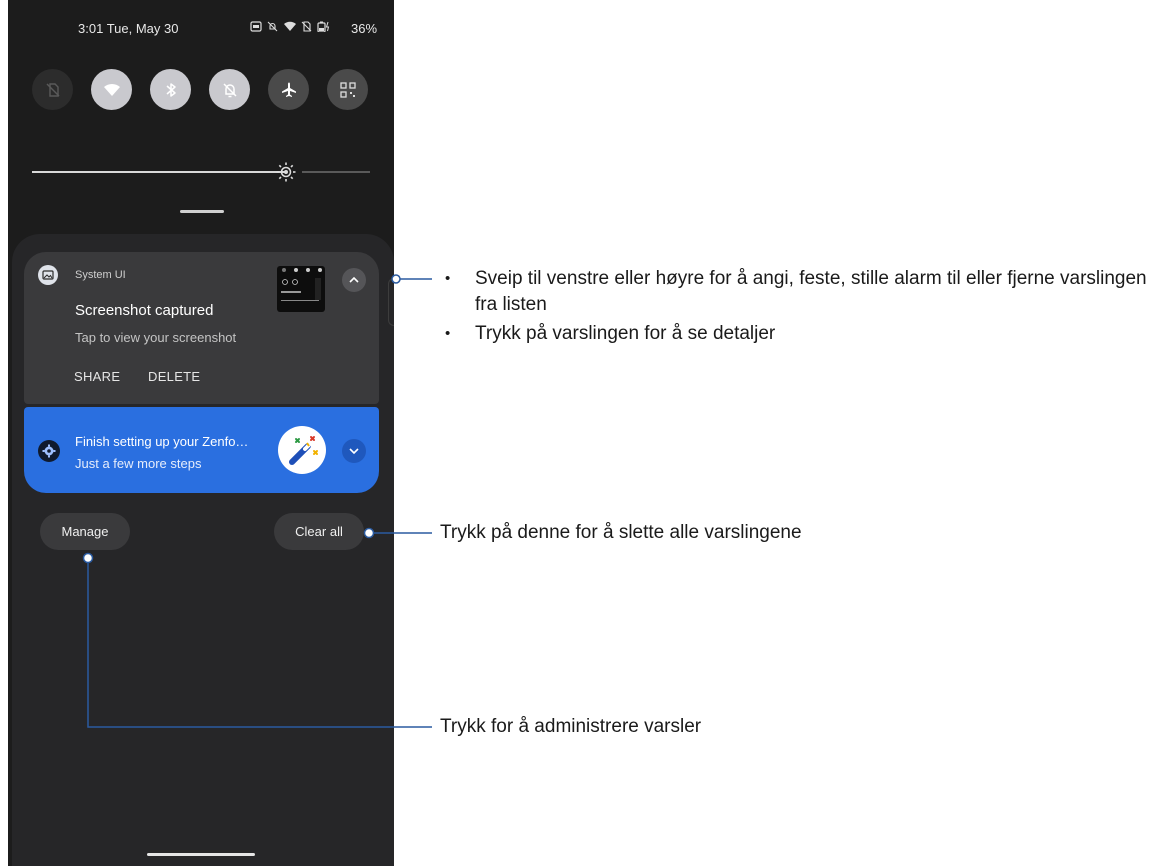  What do you see at coordinates (85, 531) in the screenshot?
I see `manage-button: Manage` at bounding box center [85, 531].